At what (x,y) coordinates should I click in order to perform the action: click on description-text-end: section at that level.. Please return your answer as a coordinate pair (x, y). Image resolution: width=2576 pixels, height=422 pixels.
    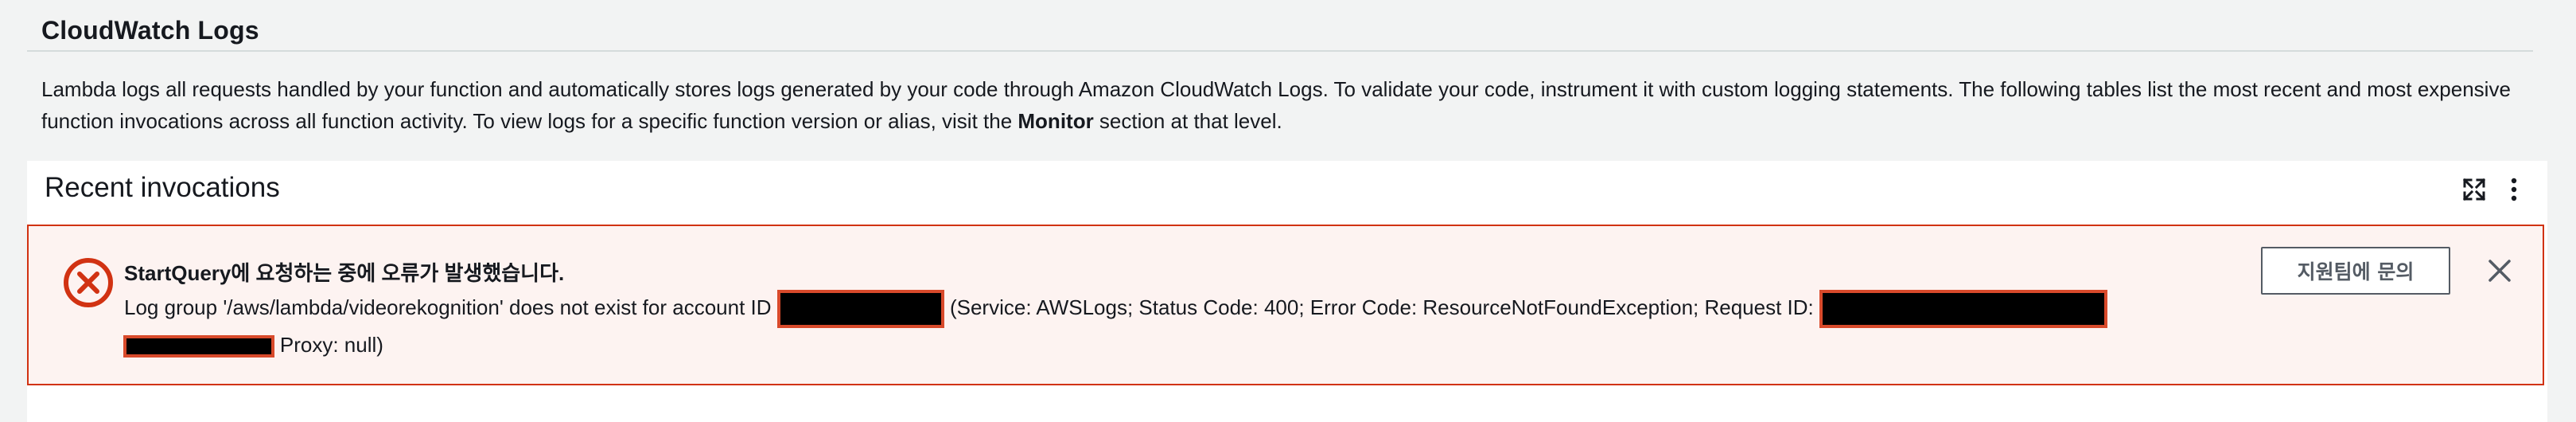
    Looking at the image, I should click on (1188, 121).